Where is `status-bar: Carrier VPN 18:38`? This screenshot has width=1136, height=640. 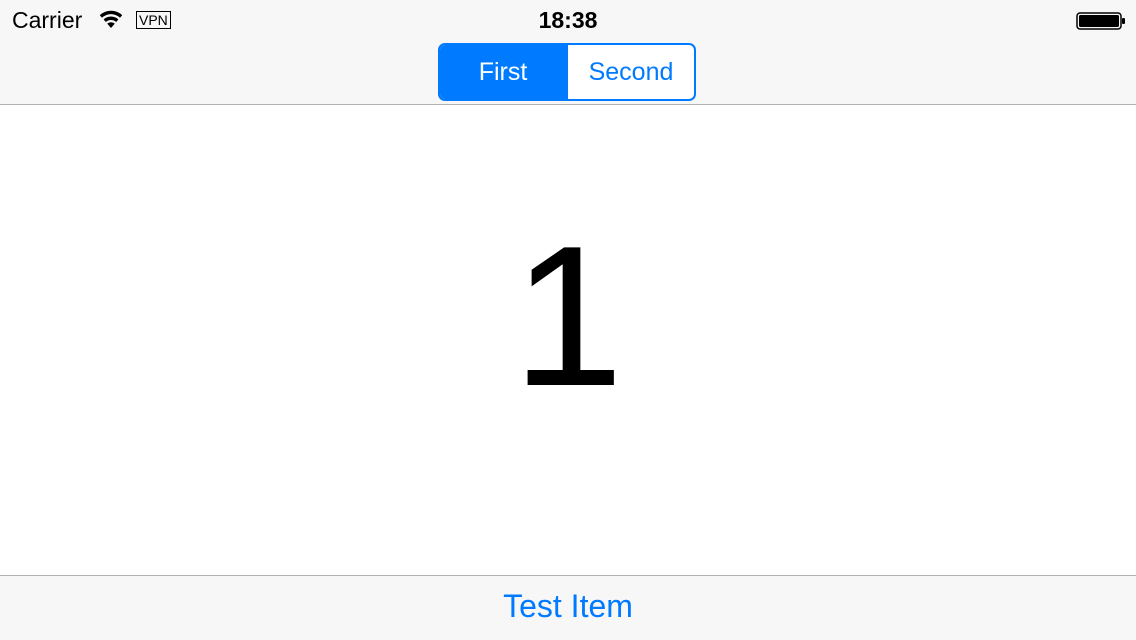 status-bar: Carrier VPN 18:38 is located at coordinates (568, 20).